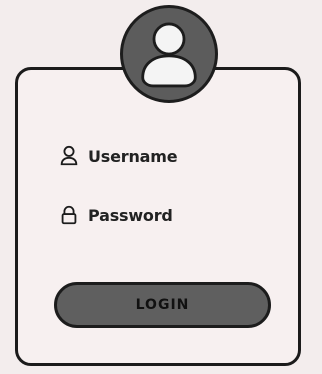  I want to click on password-field: Password, so click(115, 215).